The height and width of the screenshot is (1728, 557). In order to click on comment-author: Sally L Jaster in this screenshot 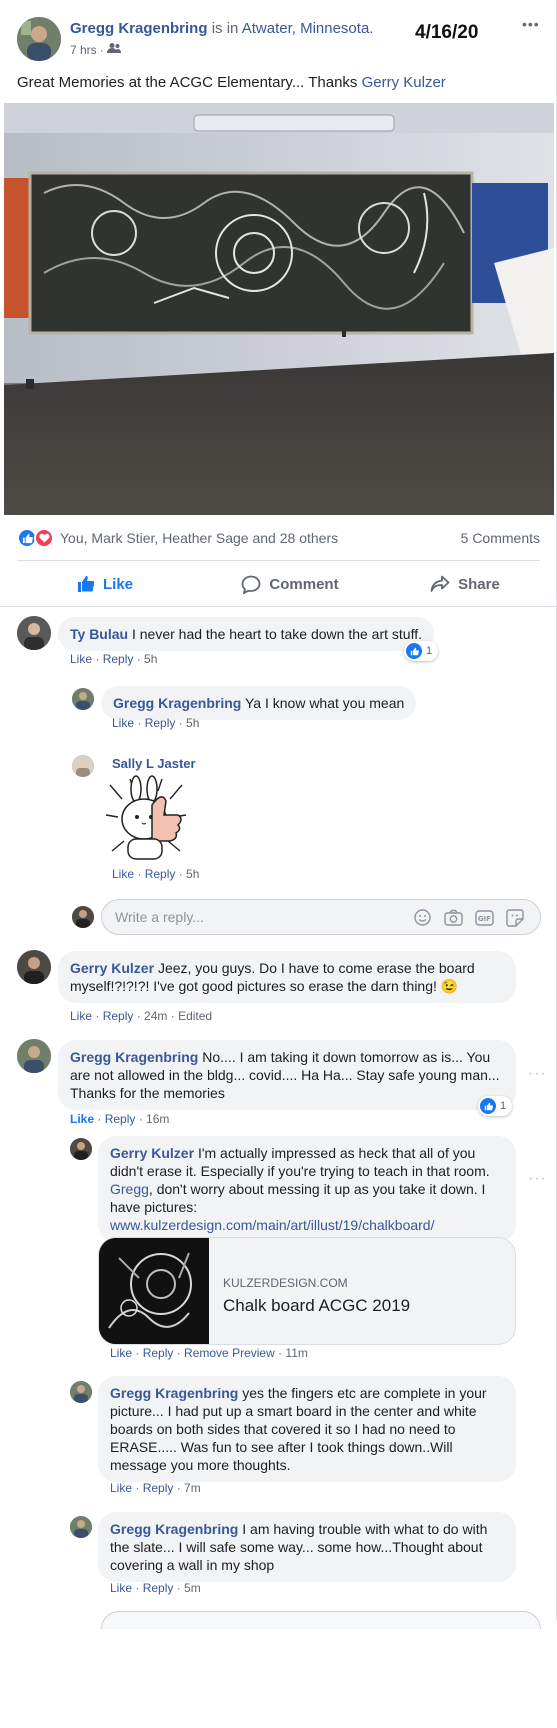, I will do `click(154, 763)`.